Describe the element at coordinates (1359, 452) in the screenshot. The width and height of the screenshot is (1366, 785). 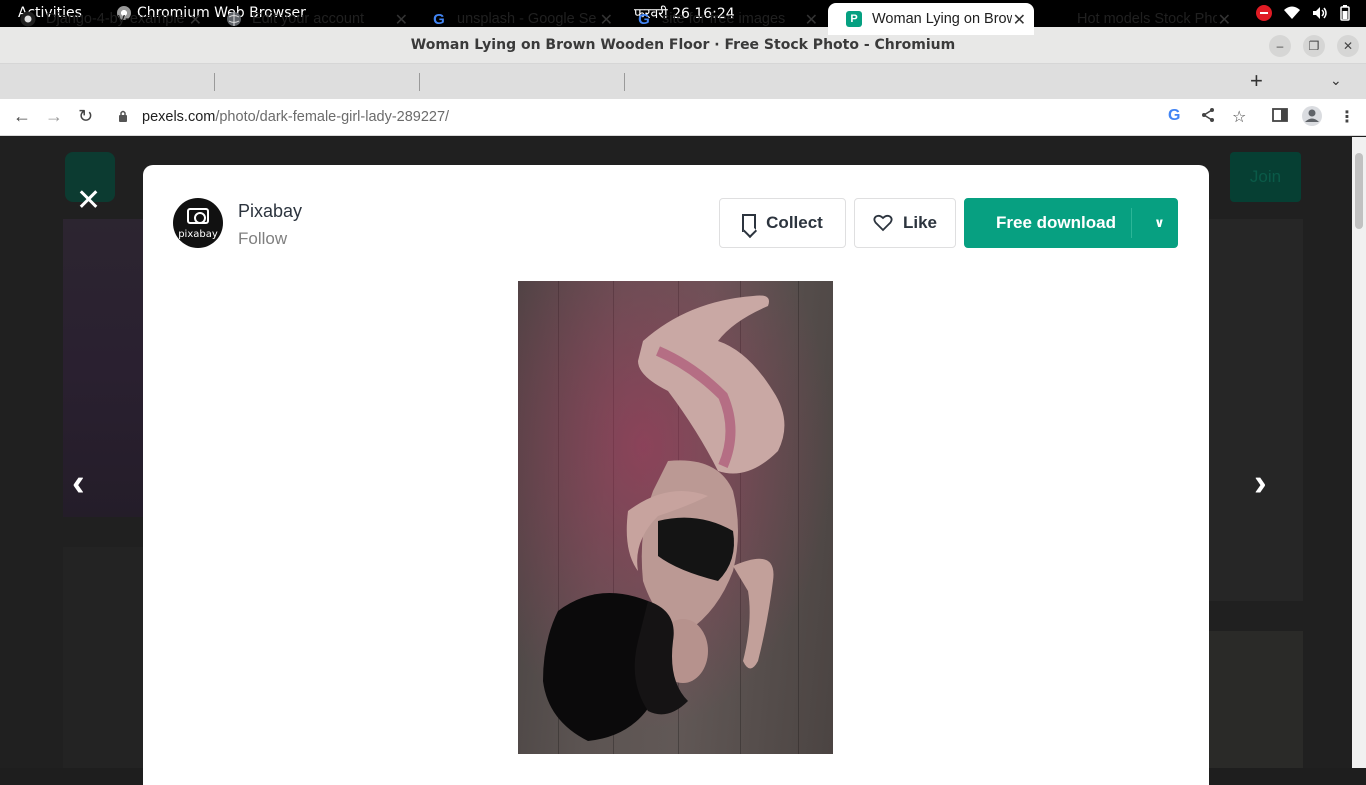
I see `page-scrollbar` at that location.